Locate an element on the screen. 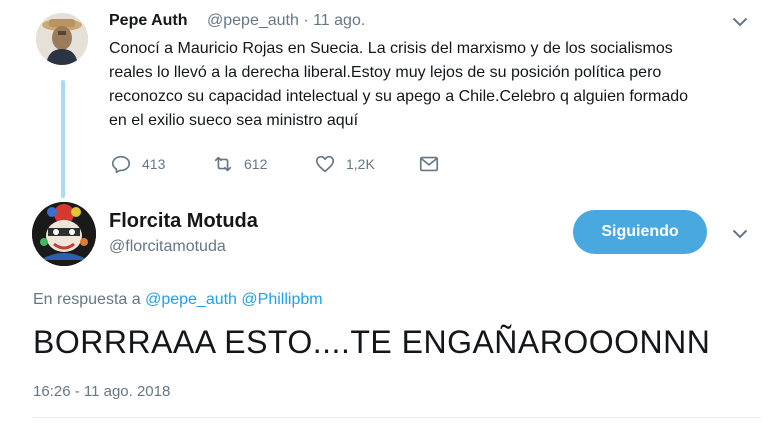 The image size is (784, 423). reply-menu-chevron-icon is located at coordinates (740, 236).